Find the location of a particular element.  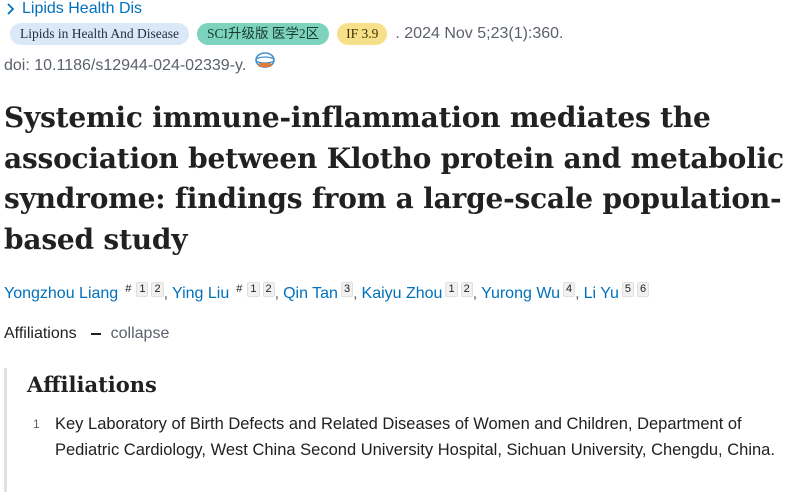

doi-row: doi: 10.1186/s12944-024-02339-y. is located at coordinates (140, 64).